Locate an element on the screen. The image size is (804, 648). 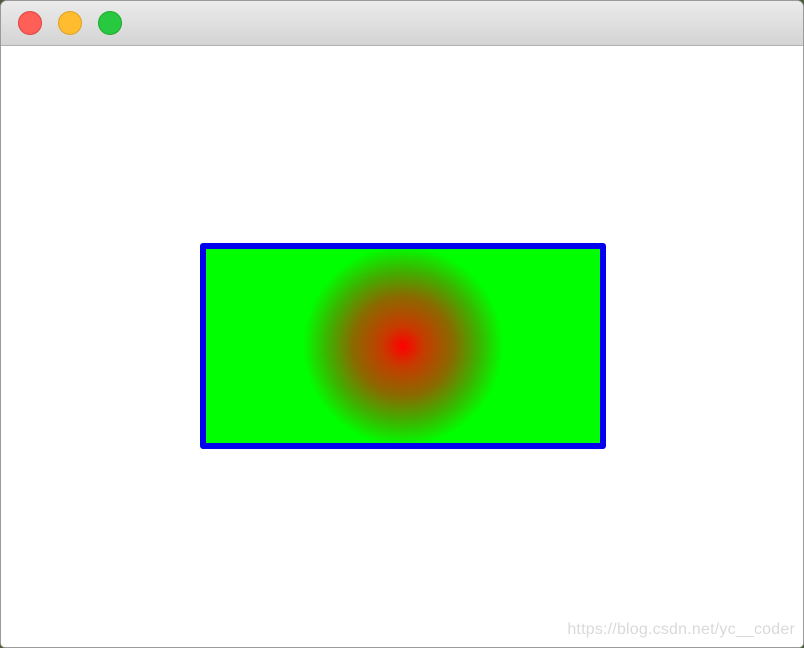
title-bar is located at coordinates (402, 23).